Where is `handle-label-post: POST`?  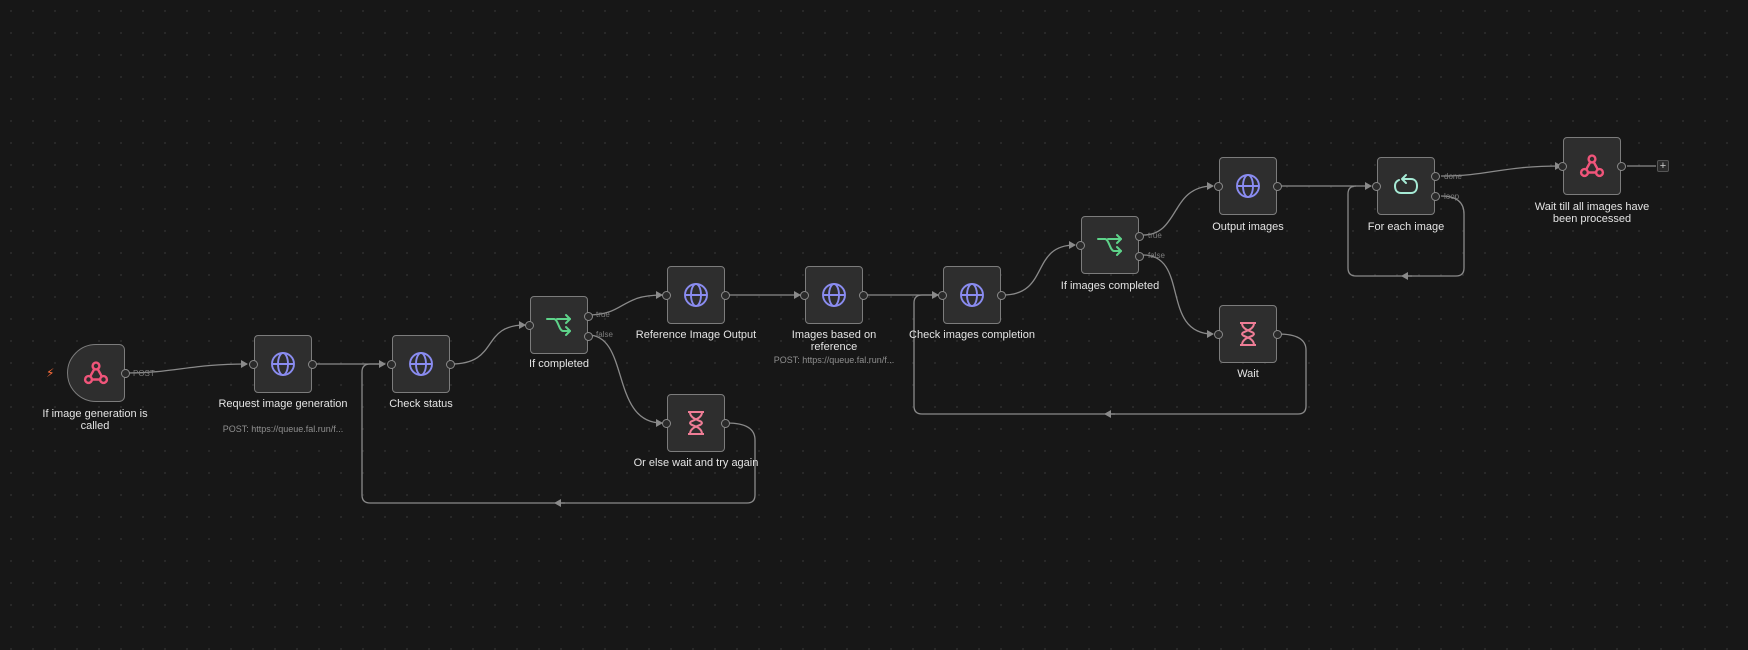 handle-label-post: POST is located at coordinates (144, 373).